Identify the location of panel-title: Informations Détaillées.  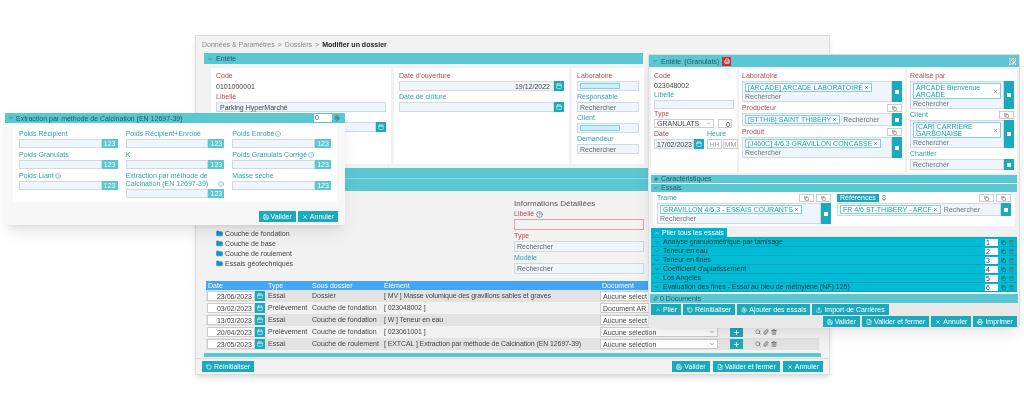
(555, 203).